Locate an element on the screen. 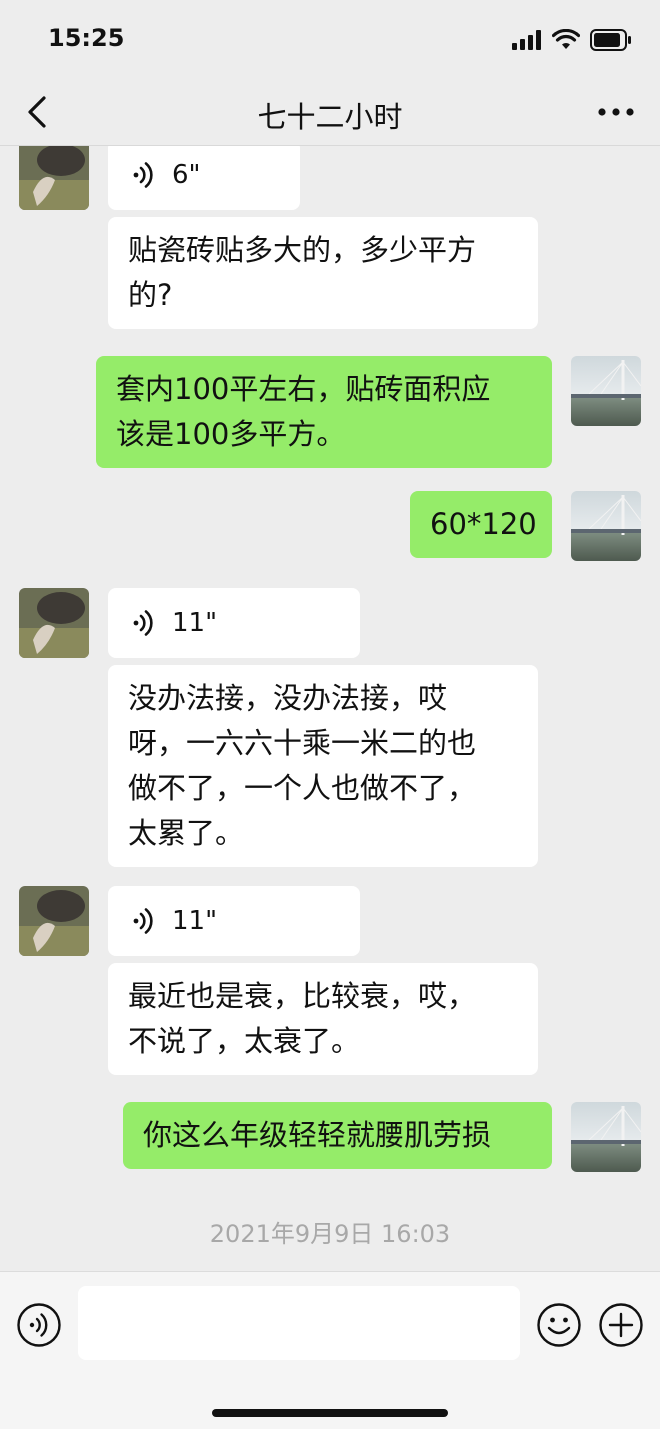 Image resolution: width=660 pixels, height=1429 pixels. status-bar: 15:25 is located at coordinates (330, 40).